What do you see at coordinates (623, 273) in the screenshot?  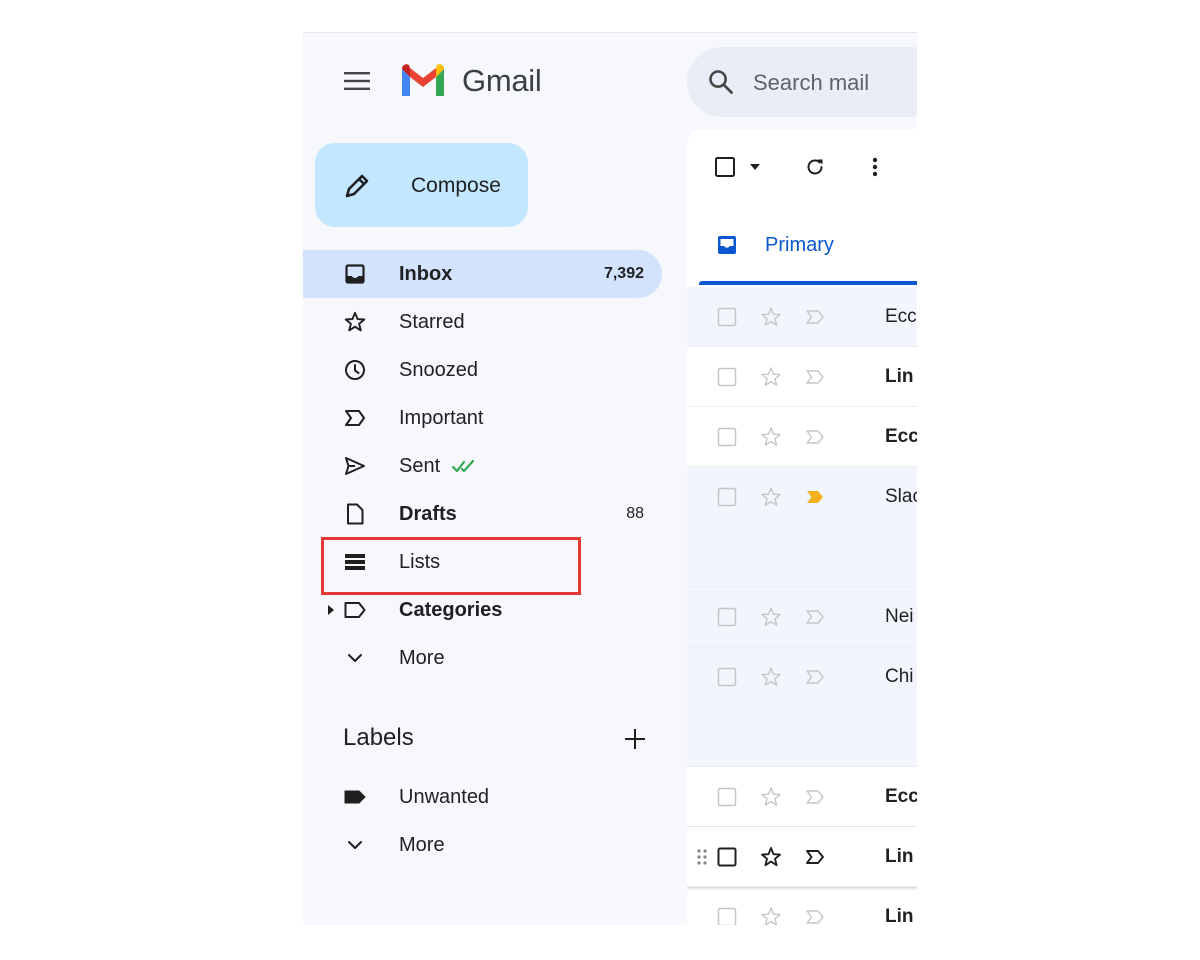 I see `inbox-unread-count: 7,392` at bounding box center [623, 273].